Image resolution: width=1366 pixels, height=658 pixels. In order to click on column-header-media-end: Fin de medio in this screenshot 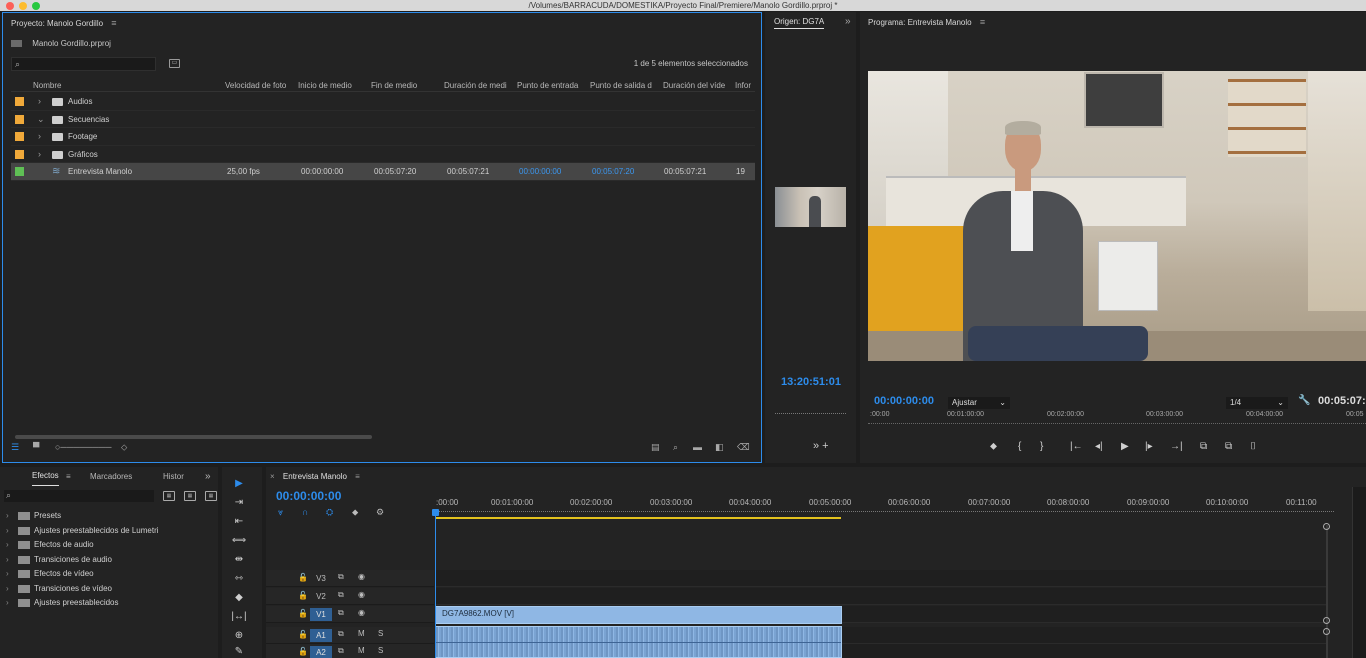, I will do `click(406, 85)`.